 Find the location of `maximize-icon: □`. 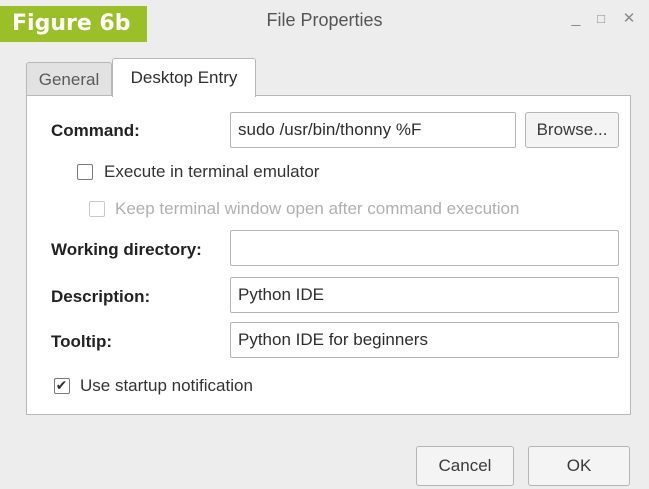

maximize-icon: □ is located at coordinates (601, 19).